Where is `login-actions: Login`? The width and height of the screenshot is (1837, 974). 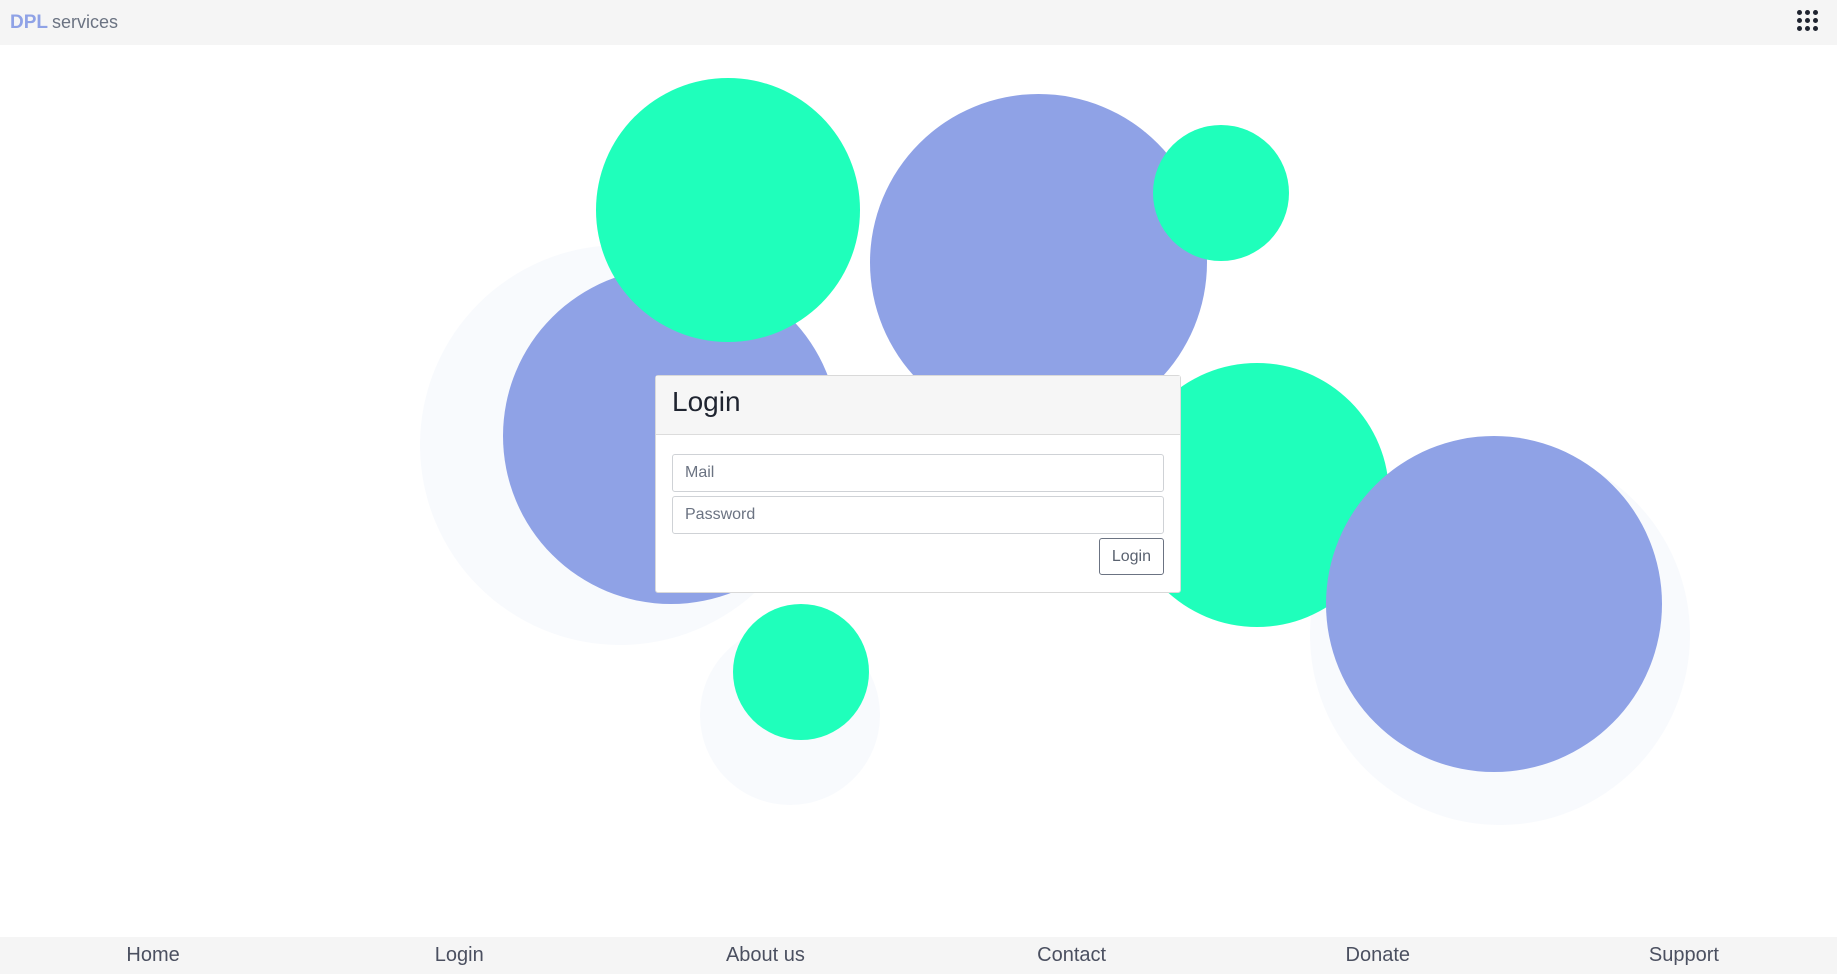 login-actions: Login is located at coordinates (918, 556).